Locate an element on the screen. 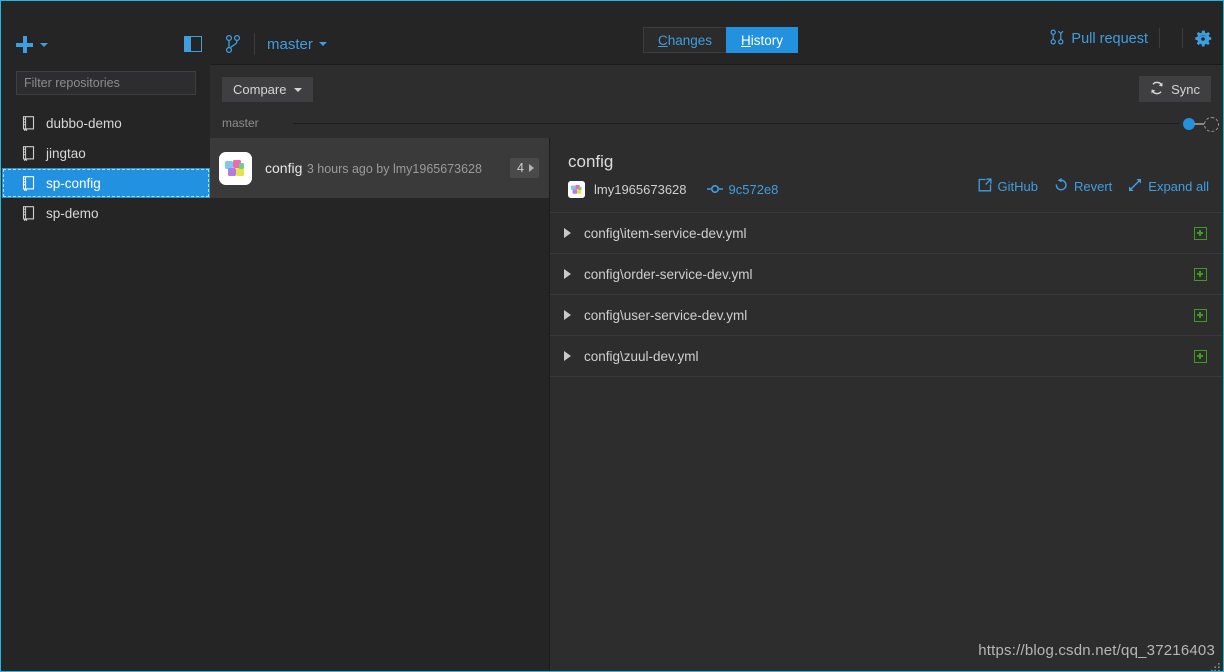  revert-label: Revert is located at coordinates (1093, 186).